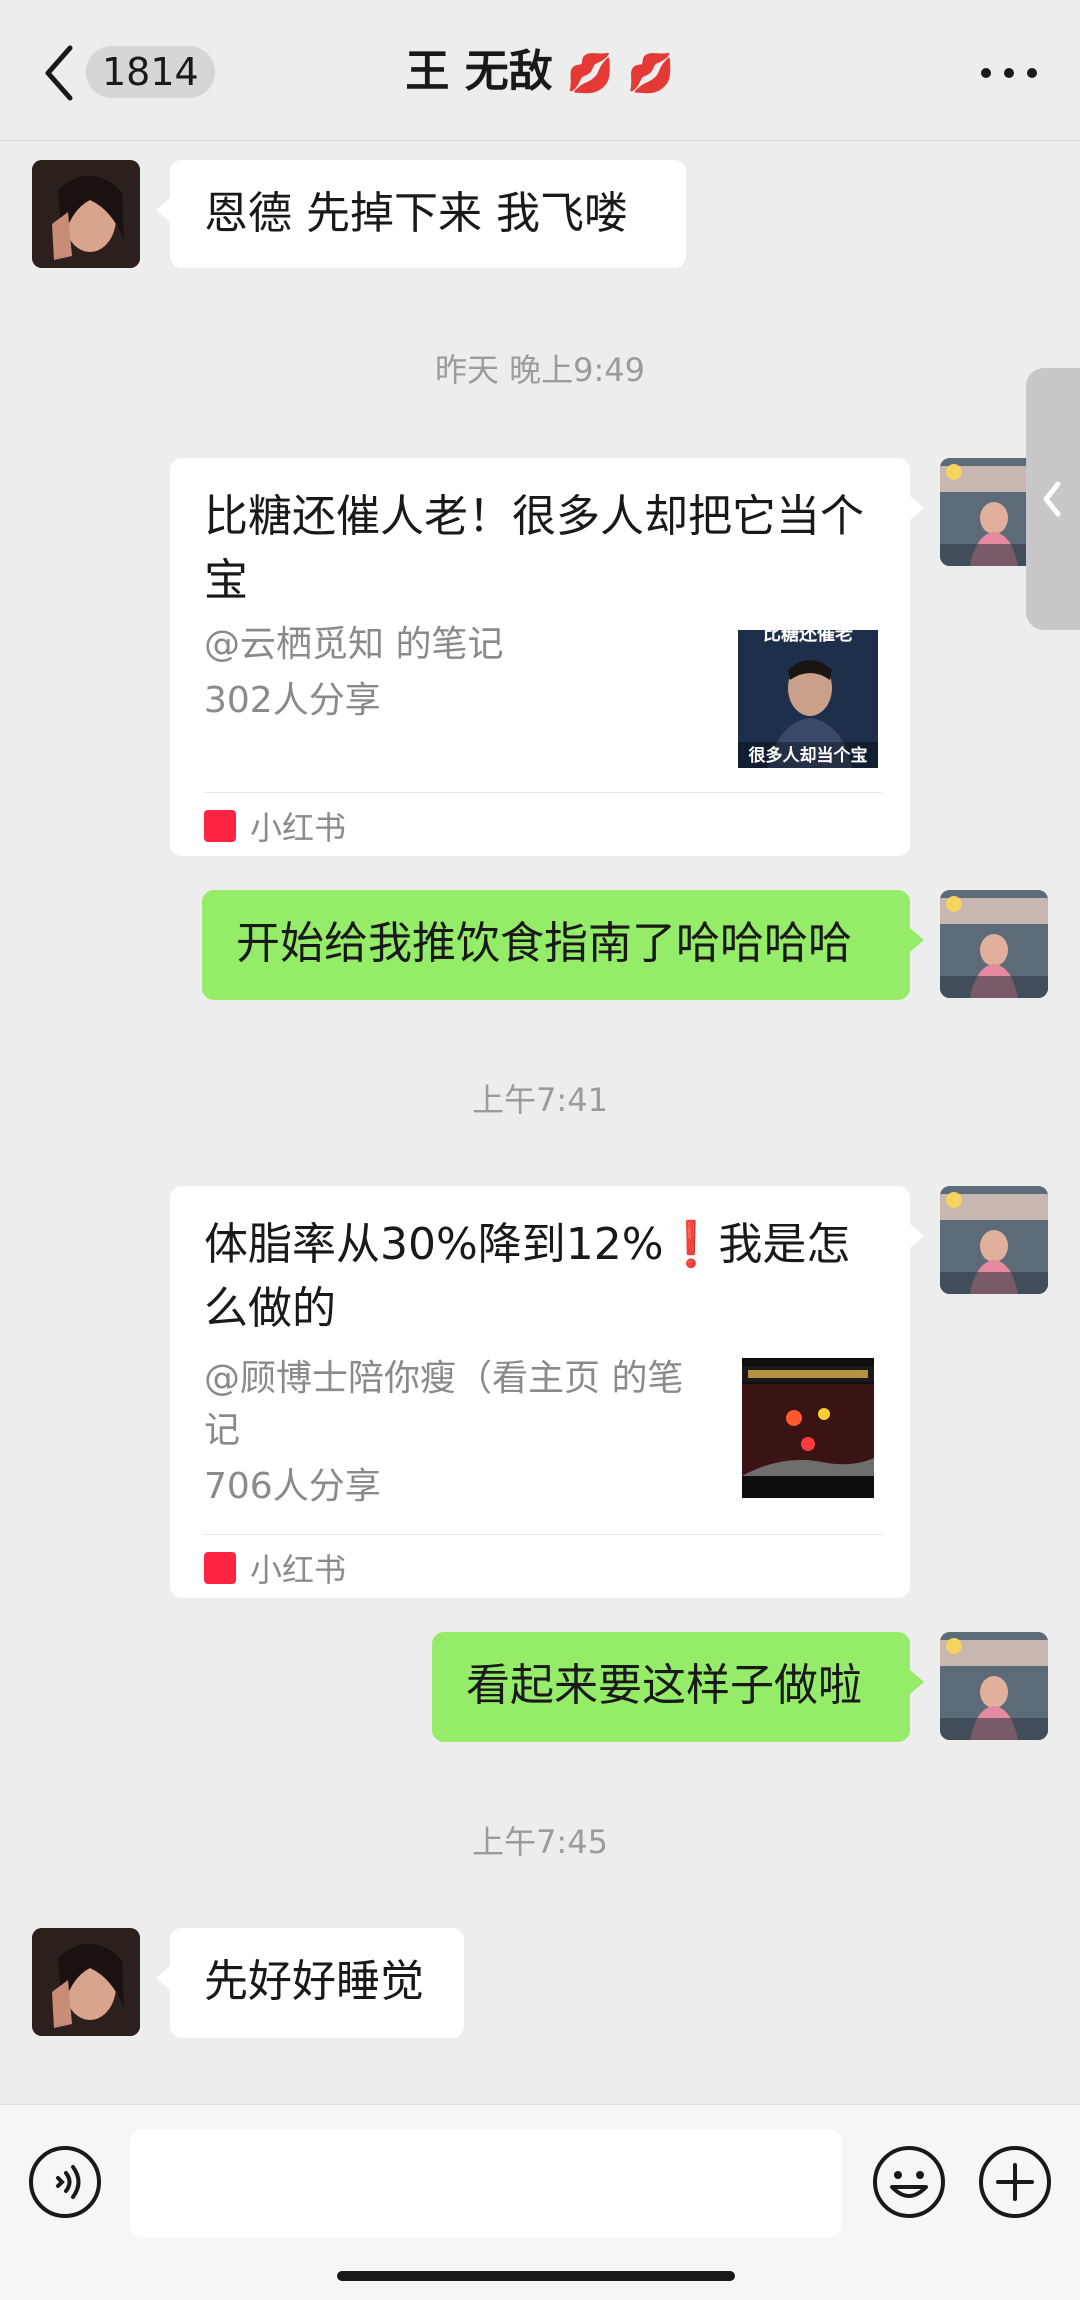  I want to click on message-bubble-outgoing: 开始给我推饮食指南了哈哈哈哈, so click(563, 945).